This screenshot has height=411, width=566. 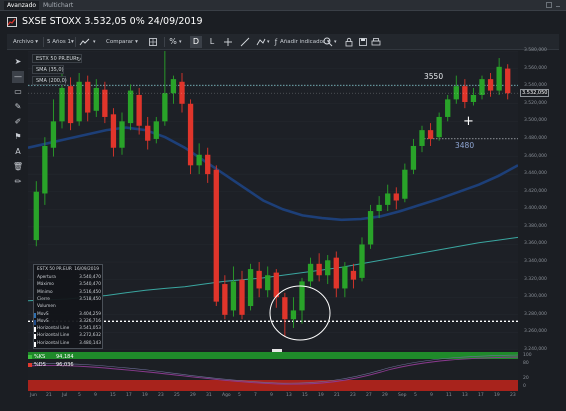 I want to click on compare-menu: Comparar ▾, so click(x=122, y=42).